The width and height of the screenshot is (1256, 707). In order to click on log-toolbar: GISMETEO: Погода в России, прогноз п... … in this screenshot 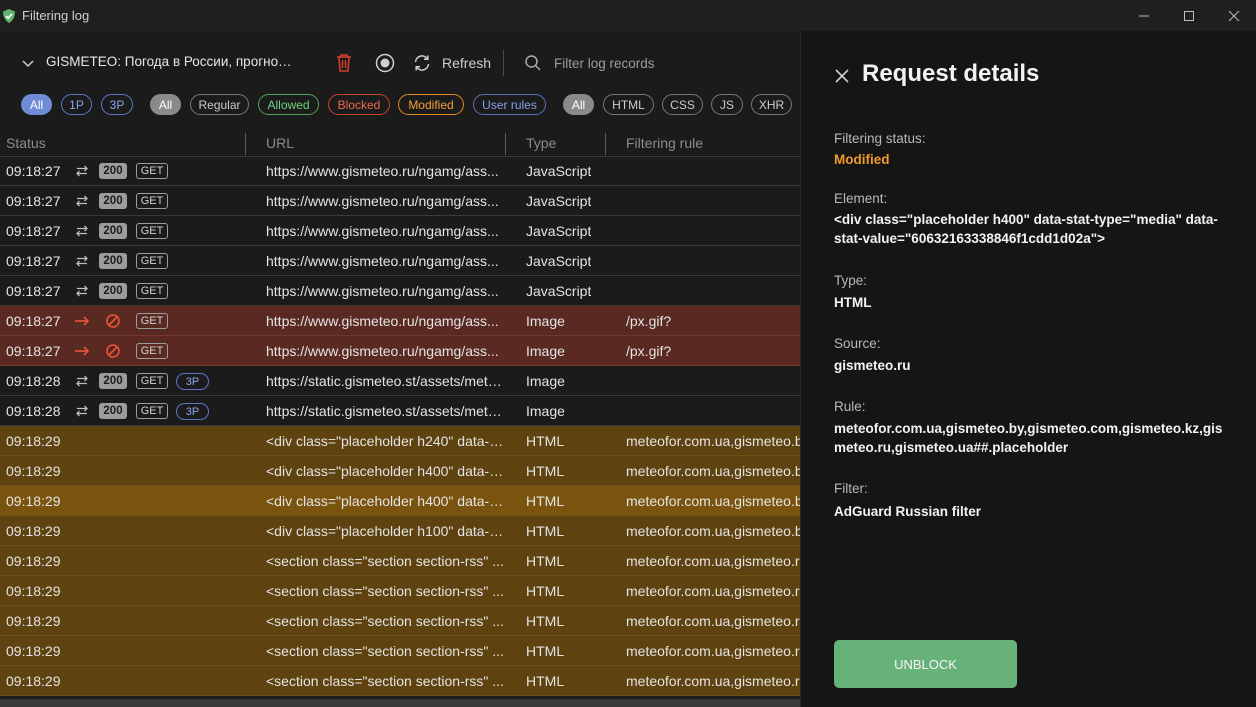, I will do `click(400, 63)`.